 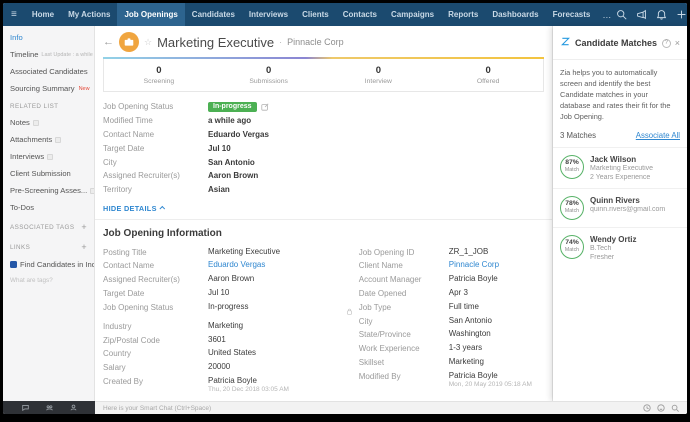 I want to click on search-icon, so click(x=621, y=14).